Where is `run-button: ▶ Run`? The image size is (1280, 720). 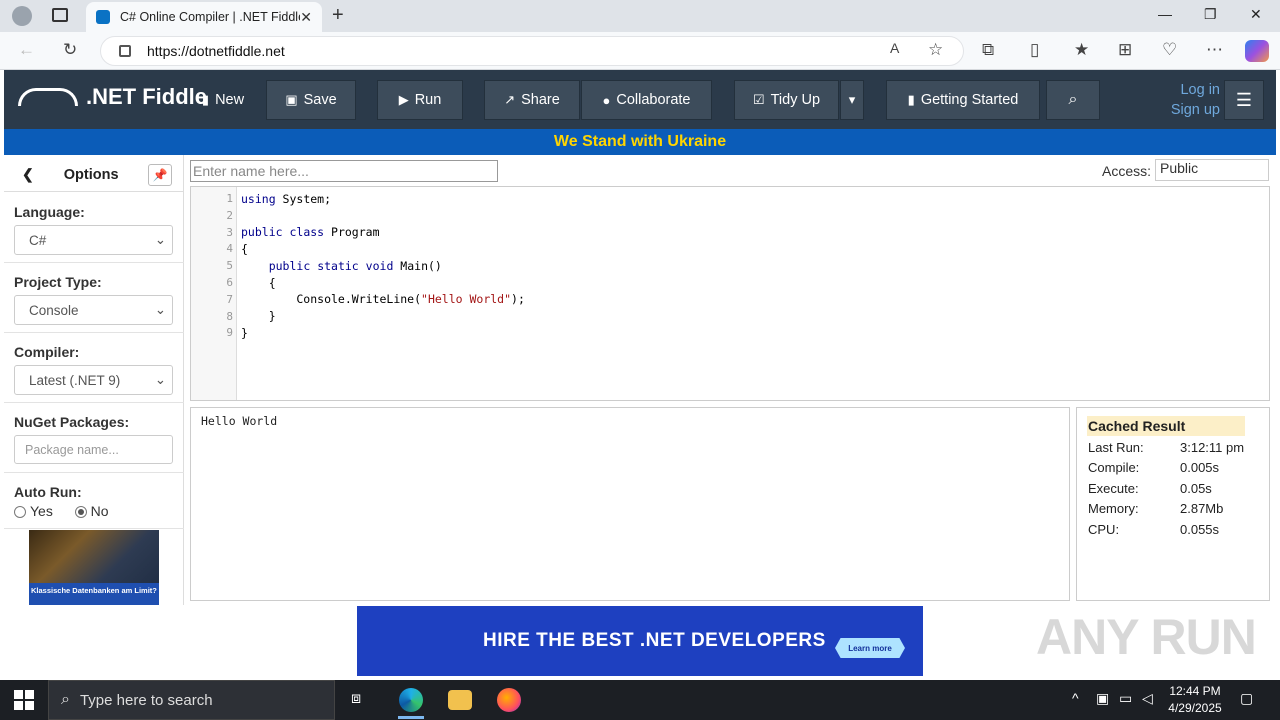
run-button: ▶ Run is located at coordinates (420, 100).